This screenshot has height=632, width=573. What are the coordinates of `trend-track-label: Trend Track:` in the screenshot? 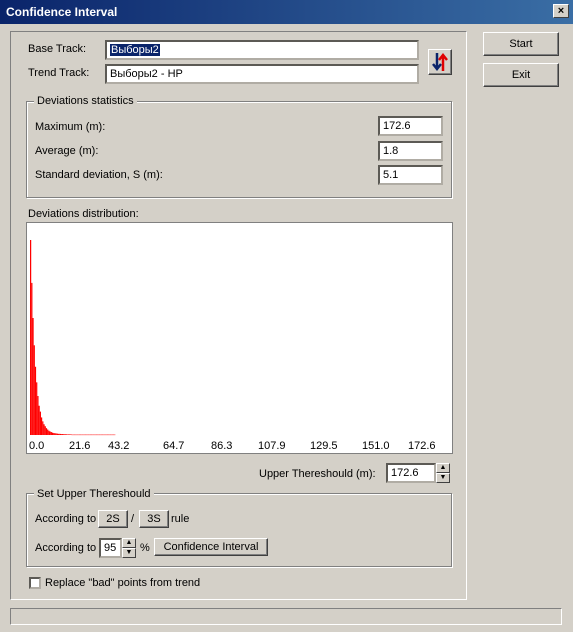 It's located at (59, 73).